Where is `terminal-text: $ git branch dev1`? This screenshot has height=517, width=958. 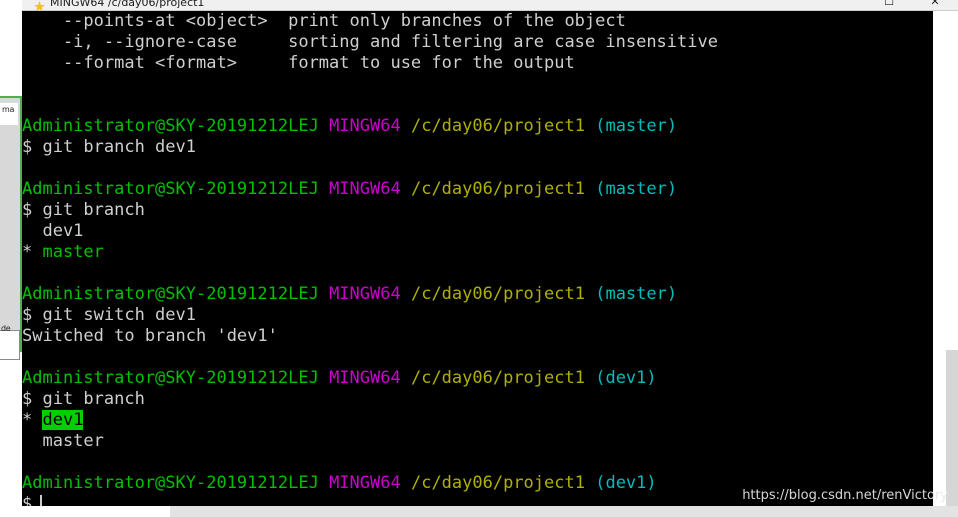
terminal-text: $ git branch dev1 is located at coordinates (109, 147).